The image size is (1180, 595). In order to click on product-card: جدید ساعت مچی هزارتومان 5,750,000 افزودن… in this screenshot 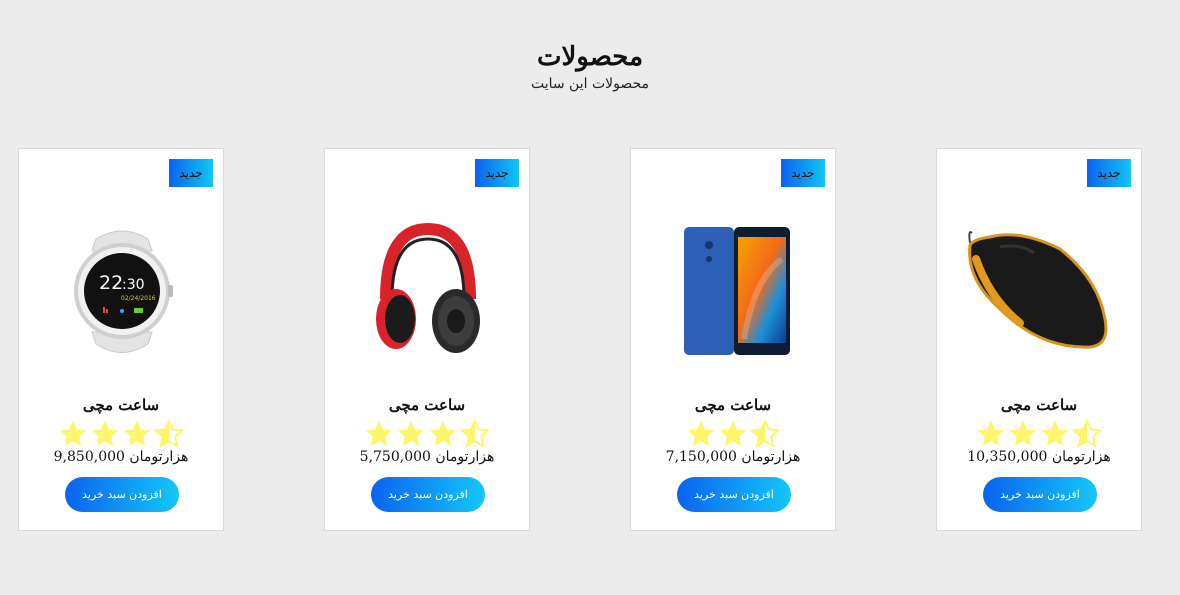, I will do `click(427, 339)`.